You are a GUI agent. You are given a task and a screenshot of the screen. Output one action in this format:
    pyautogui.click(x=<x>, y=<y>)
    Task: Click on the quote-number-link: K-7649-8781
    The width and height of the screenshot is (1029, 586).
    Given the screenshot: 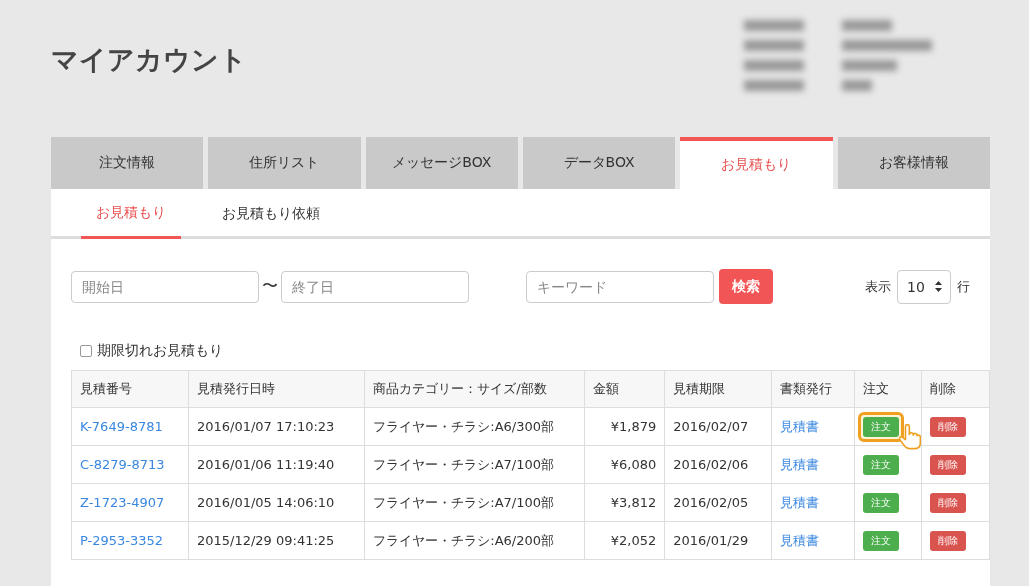 What is the action you would take?
    pyautogui.click(x=130, y=426)
    